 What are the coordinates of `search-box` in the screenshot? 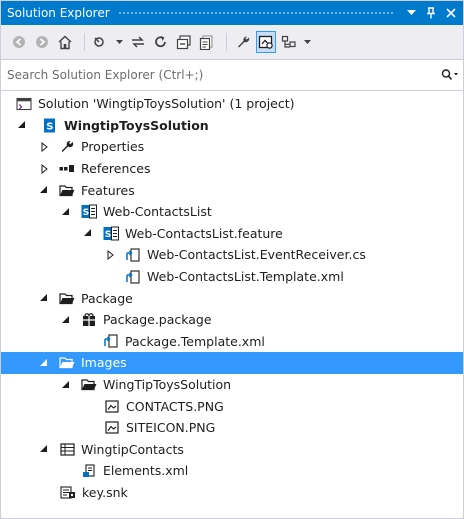 It's located at (232, 75).